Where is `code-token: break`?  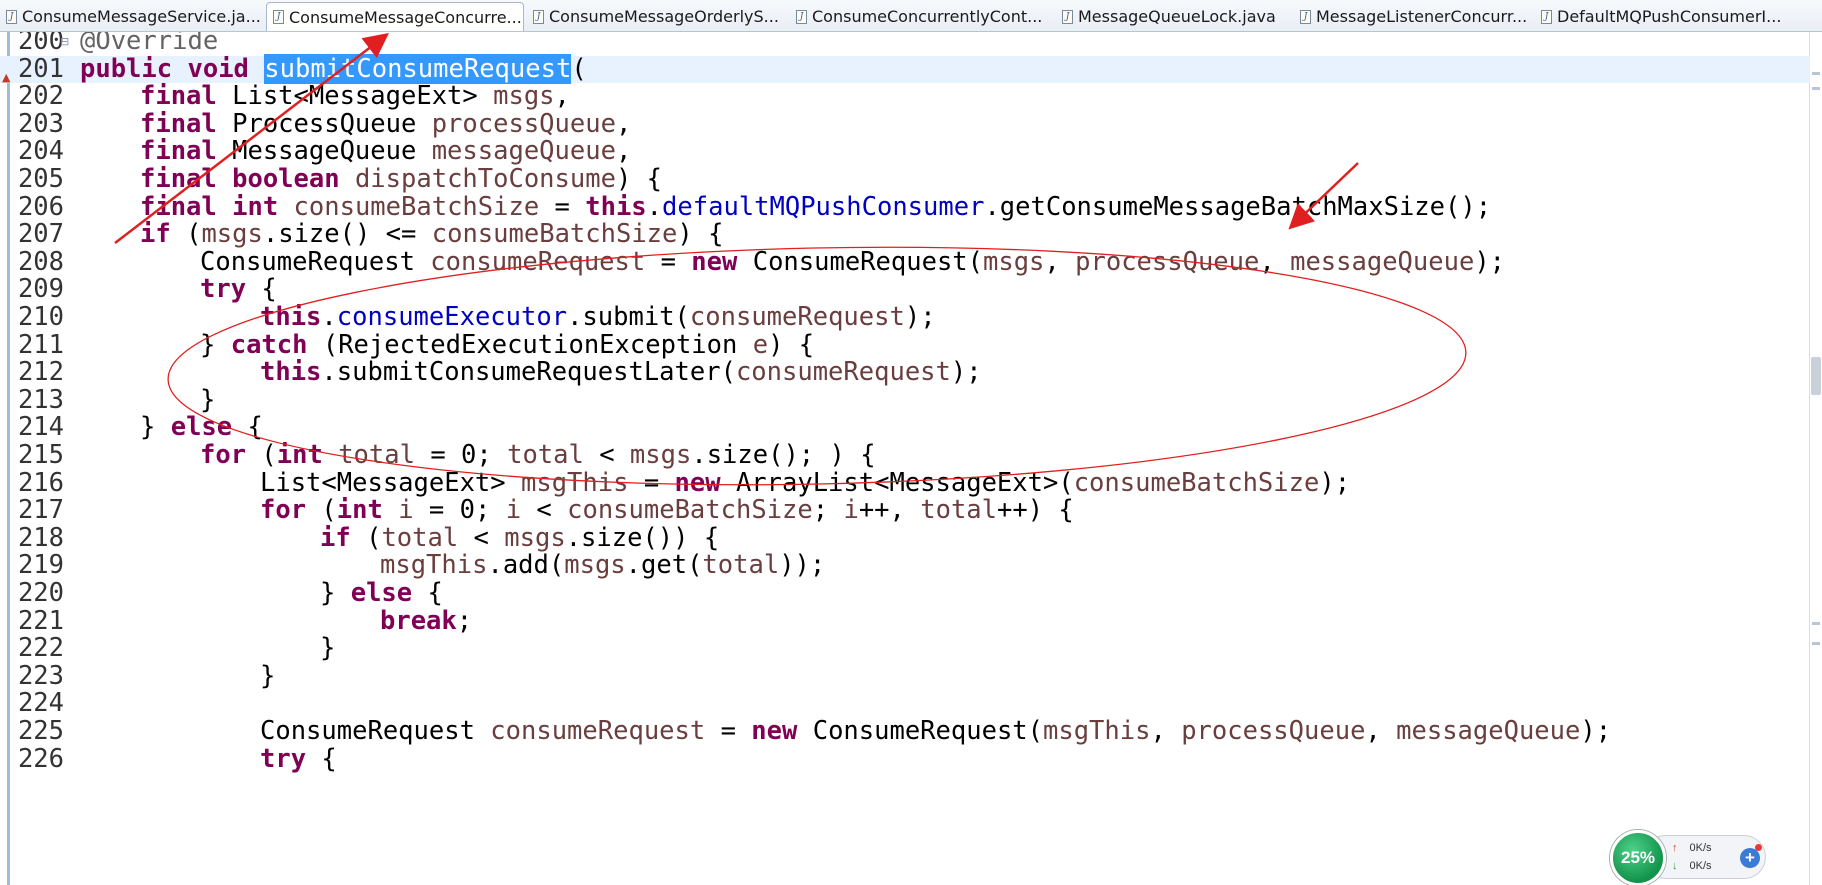 code-token: break is located at coordinates (418, 620).